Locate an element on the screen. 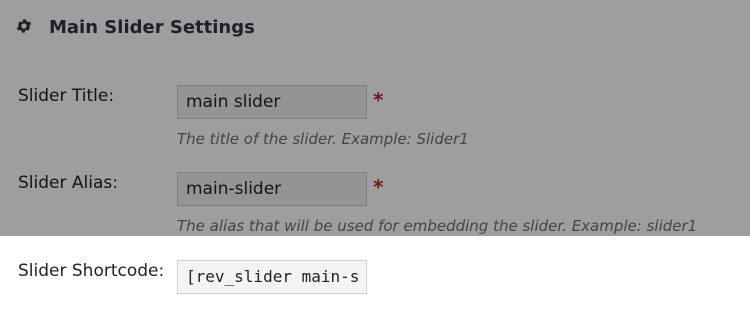 This screenshot has height=313, width=750. slider-alias-label: Slider Alias: is located at coordinates (68, 183).